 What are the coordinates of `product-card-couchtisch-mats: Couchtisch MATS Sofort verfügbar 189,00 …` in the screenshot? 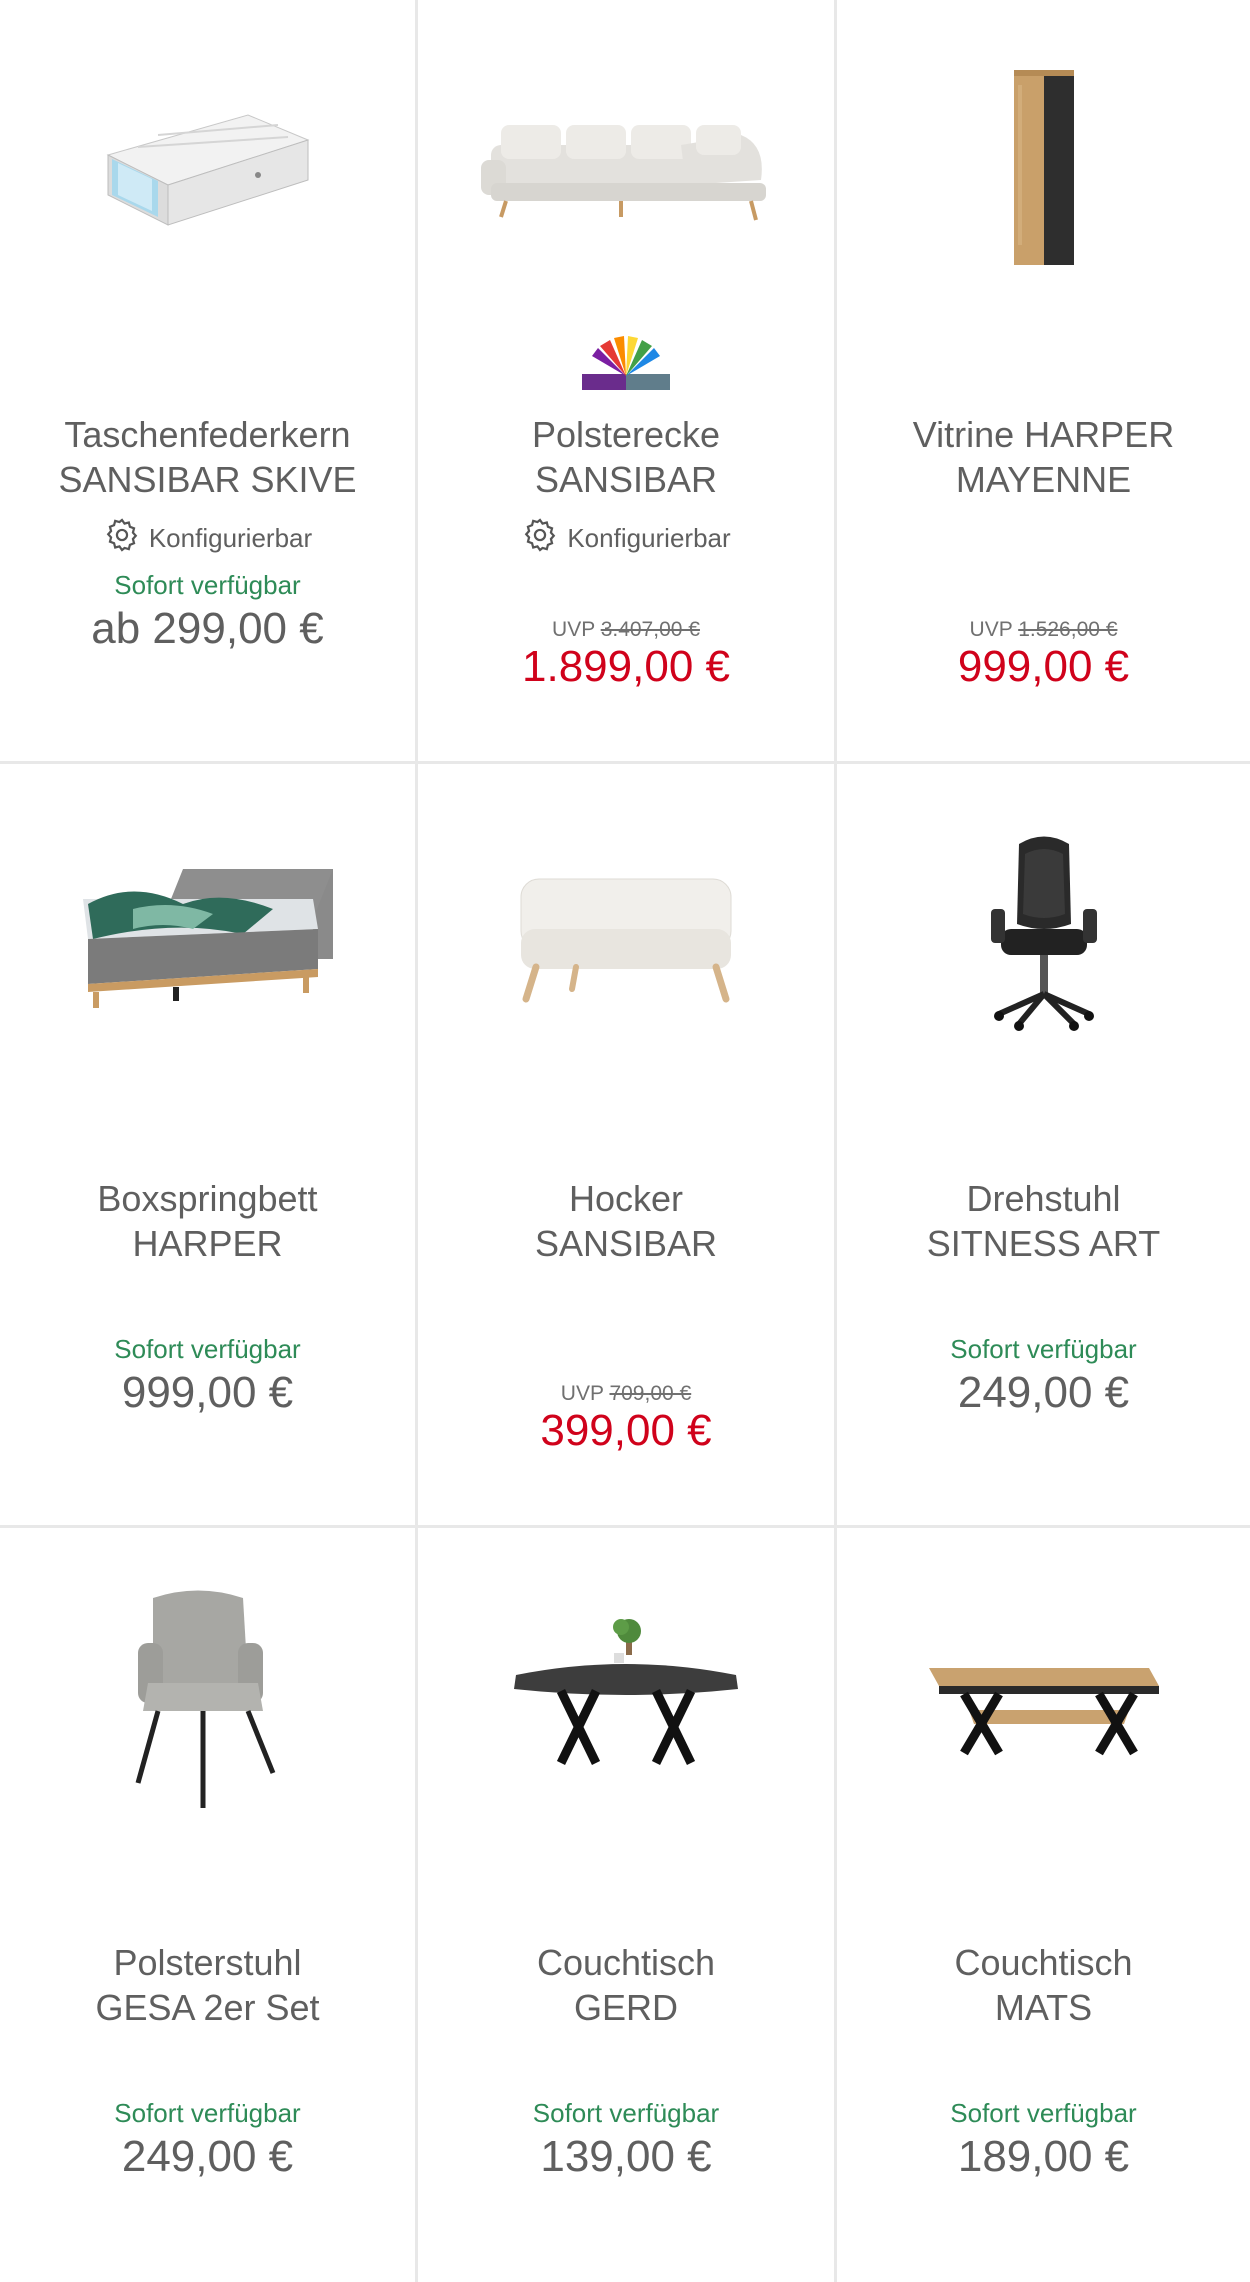 It's located at (1043, 1905).